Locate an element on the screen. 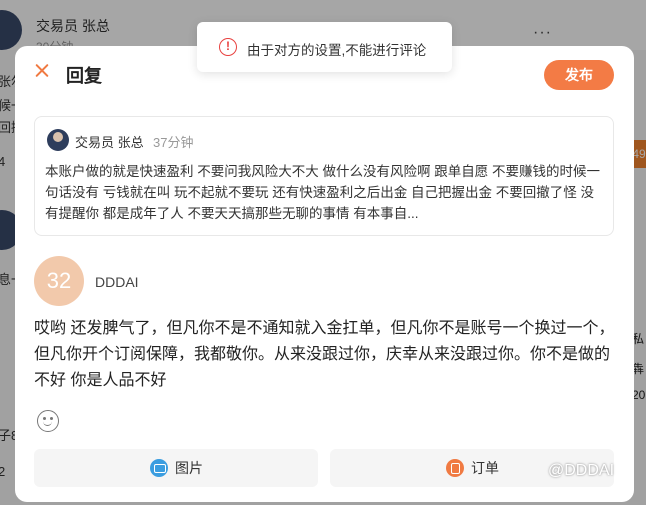 Image resolution: width=646 pixels, height=505 pixels. reply-user-avatar: 32 is located at coordinates (59, 281).